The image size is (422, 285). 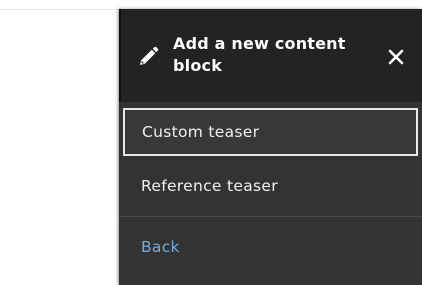 I want to click on top-divider, so click(x=60, y=9).